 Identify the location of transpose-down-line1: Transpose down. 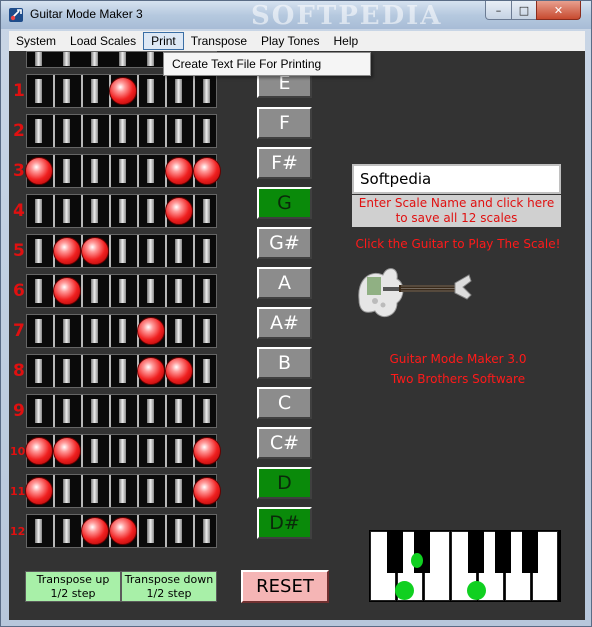
(169, 579).